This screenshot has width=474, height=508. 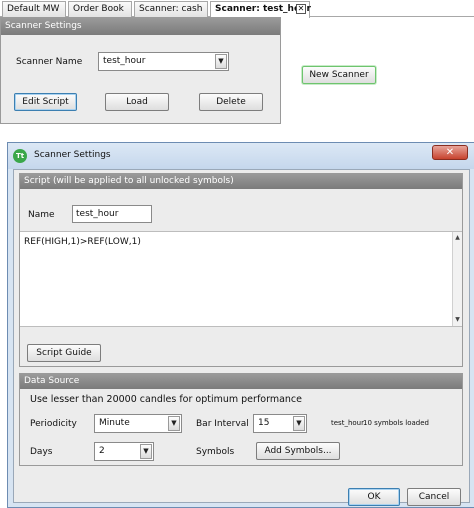 I want to click on days-label: Days, so click(x=41, y=452).